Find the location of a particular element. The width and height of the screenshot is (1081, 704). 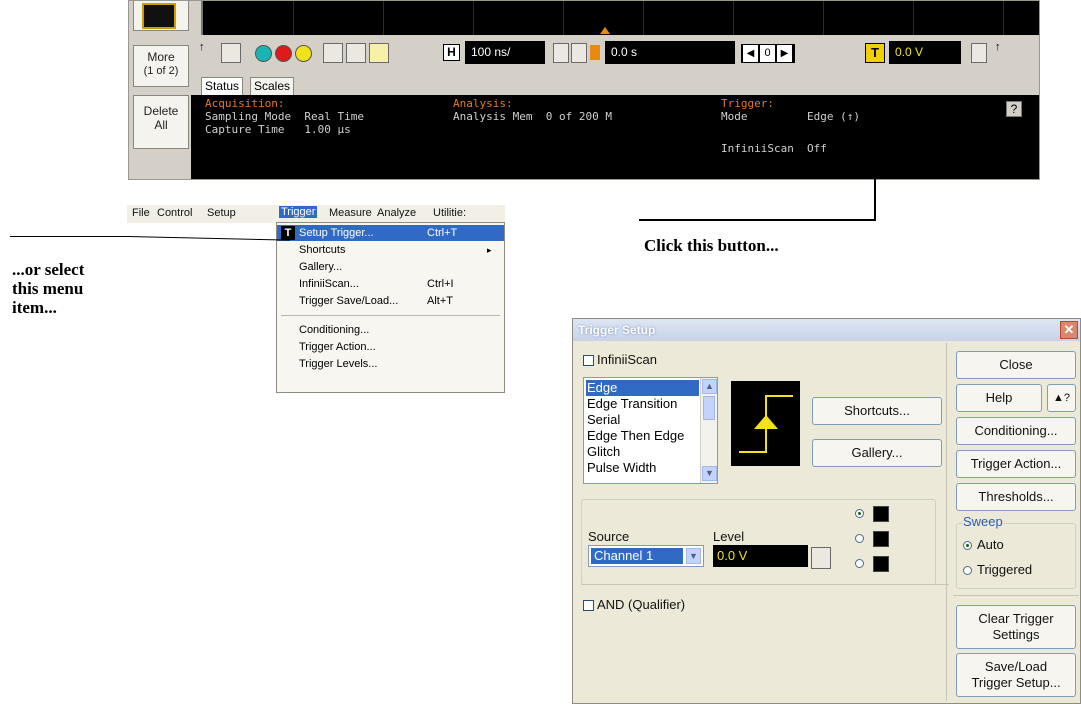

trigger-level-field: 0.0 V is located at coordinates (925, 52).